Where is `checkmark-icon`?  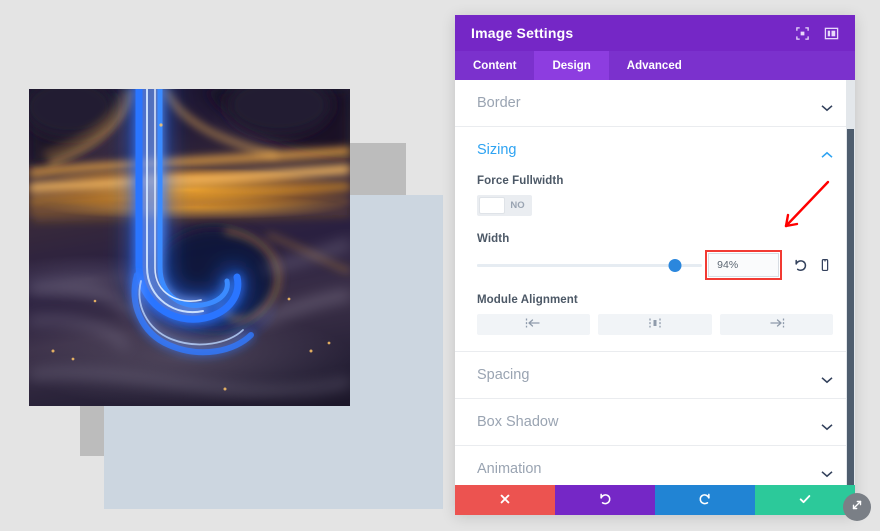 checkmark-icon is located at coordinates (805, 500).